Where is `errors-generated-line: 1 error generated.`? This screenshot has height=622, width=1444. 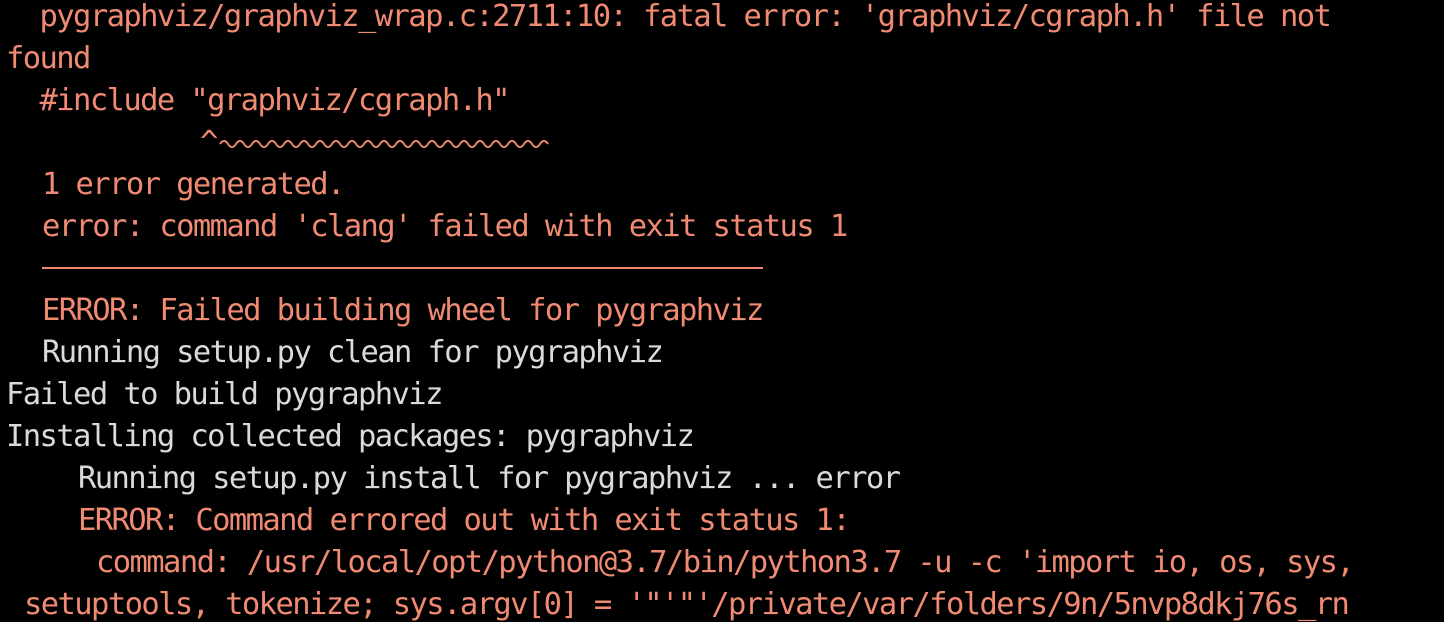 errors-generated-line: 1 error generated. is located at coordinates (193, 184).